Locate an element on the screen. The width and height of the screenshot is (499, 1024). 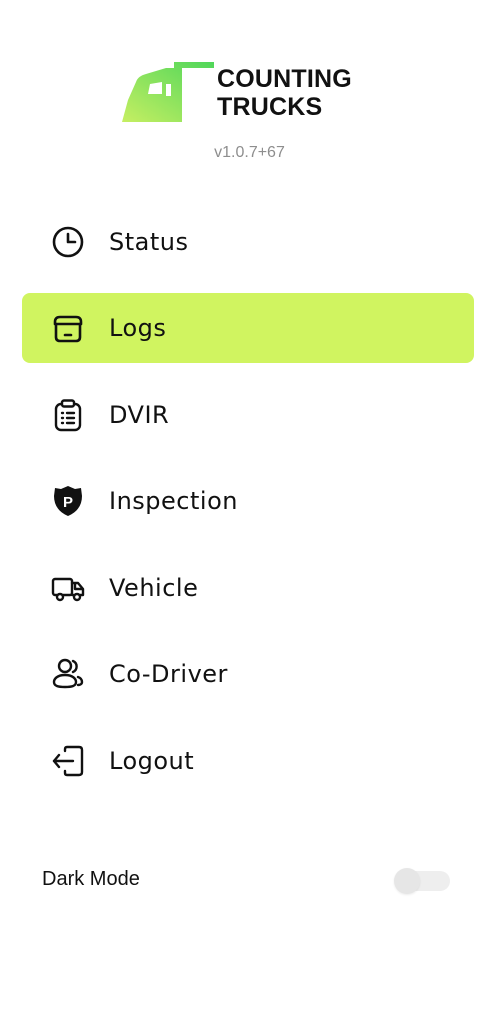
police-badge-icon: P is located at coordinates (68, 501).